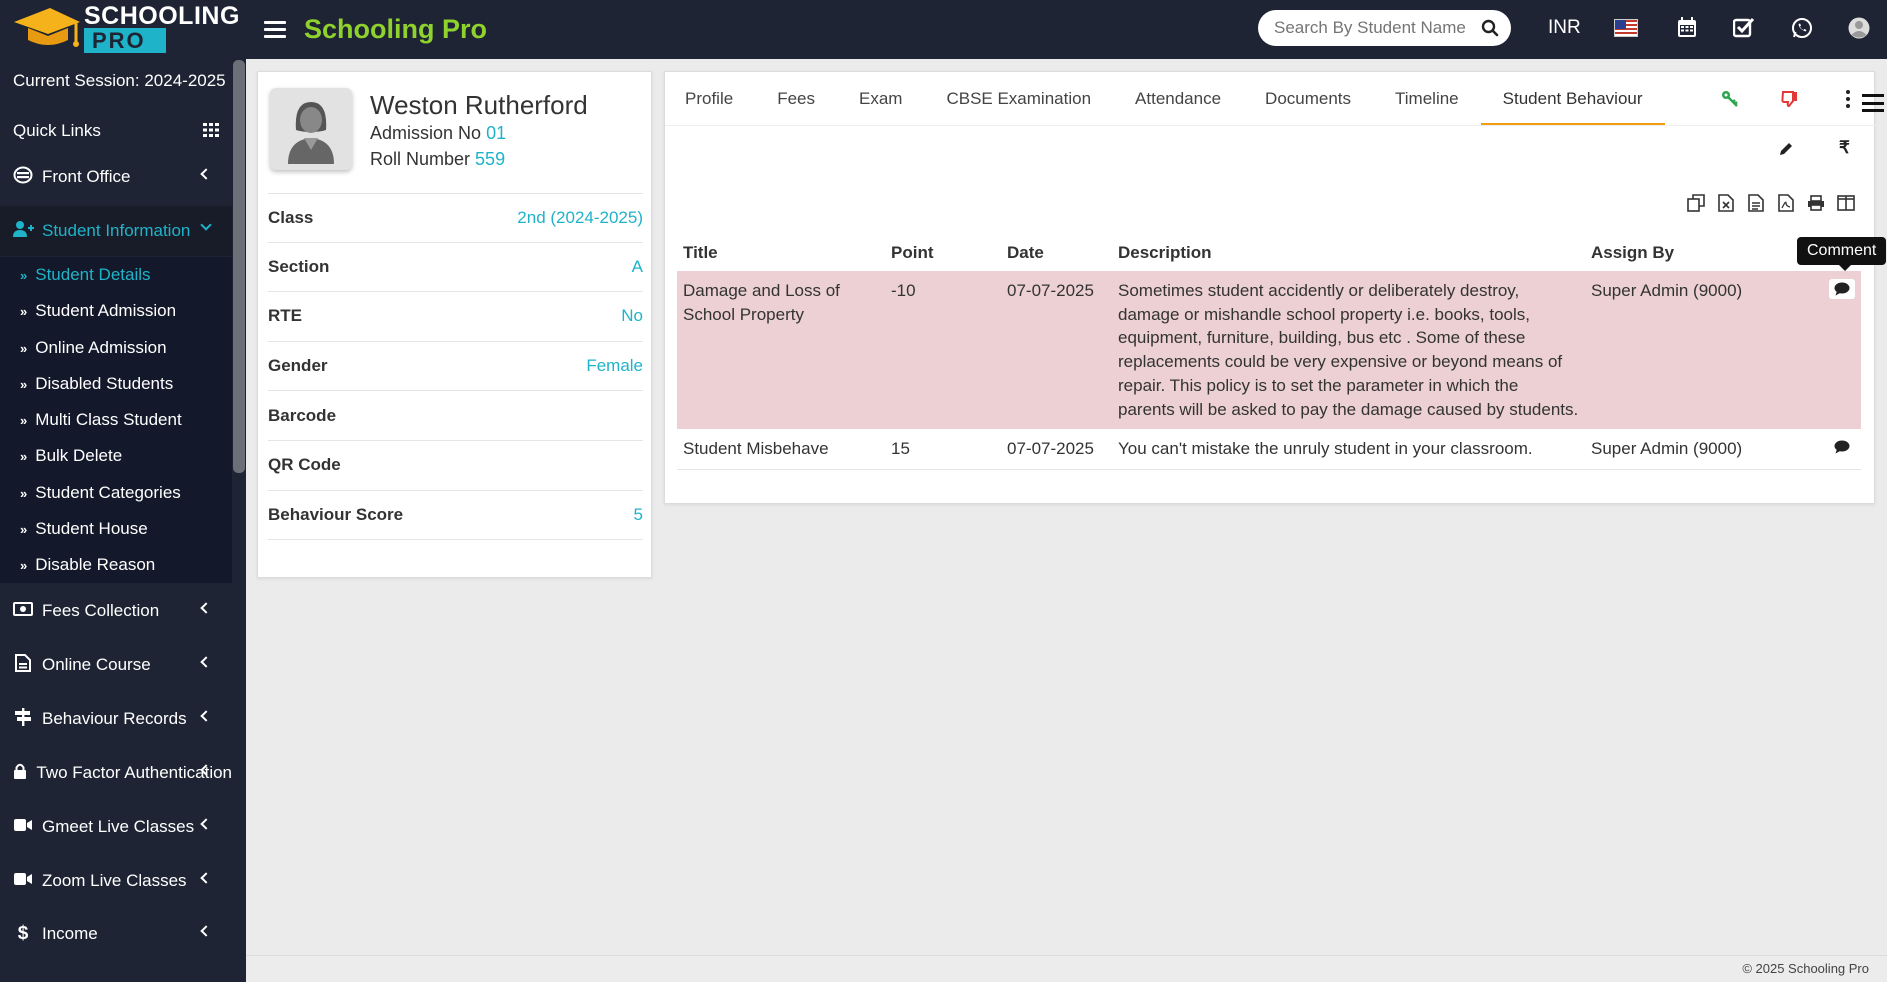 This screenshot has height=982, width=1887. What do you see at coordinates (93, 348) in the screenshot?
I see `submenu-online-admission: » Online Admission` at bounding box center [93, 348].